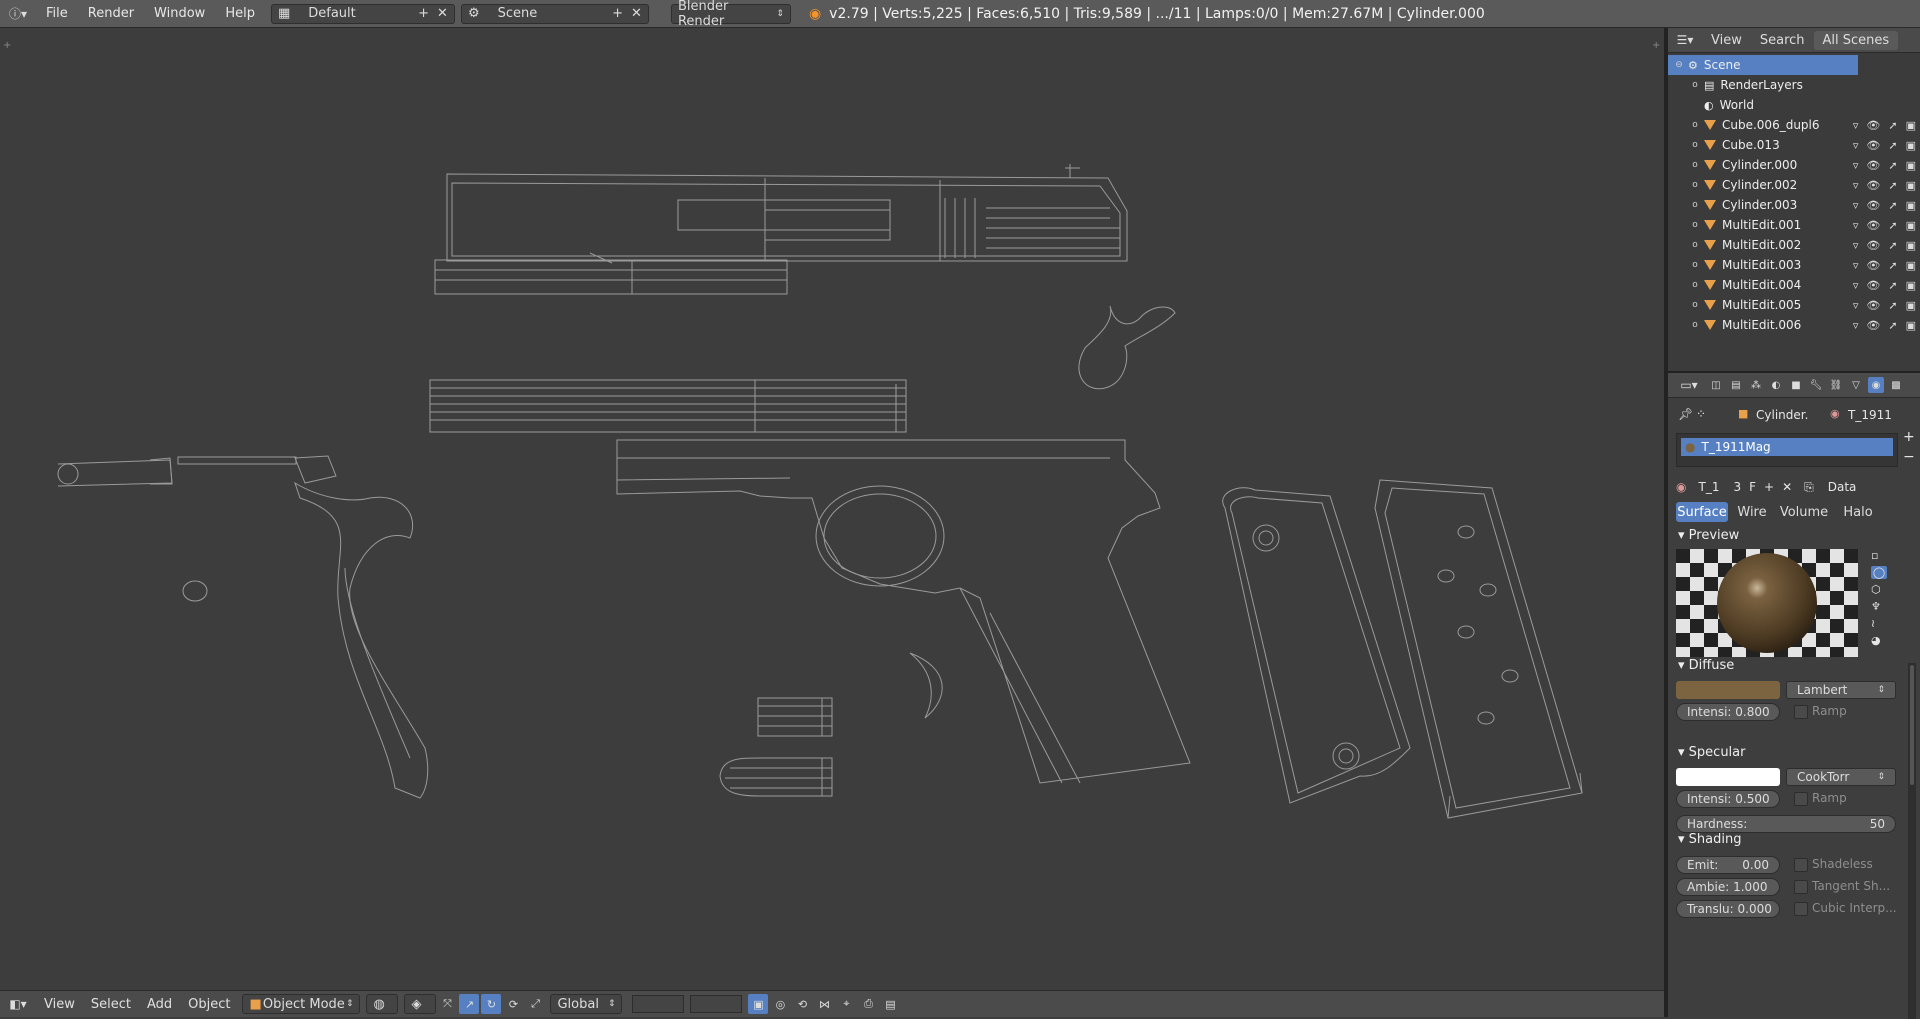 The image size is (1920, 1019). Describe the element at coordinates (802, 1004) in the screenshot. I see `snap-toggle-icon: ⟲` at that location.